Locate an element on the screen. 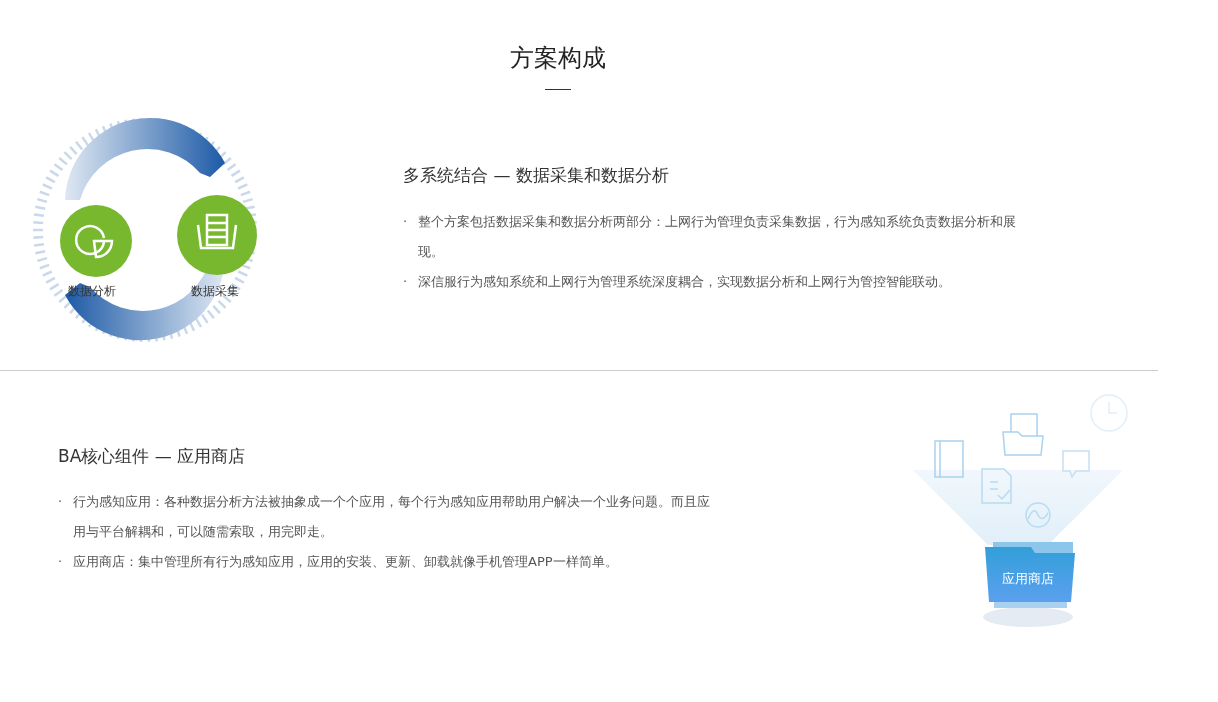 The width and height of the screenshot is (1218, 702). bullet-text: 整个方案包括数据采集和数据分析两部分：上网行为管理负责采集数据，行为感知系统负责数据分析和展现。 is located at coordinates (717, 236).